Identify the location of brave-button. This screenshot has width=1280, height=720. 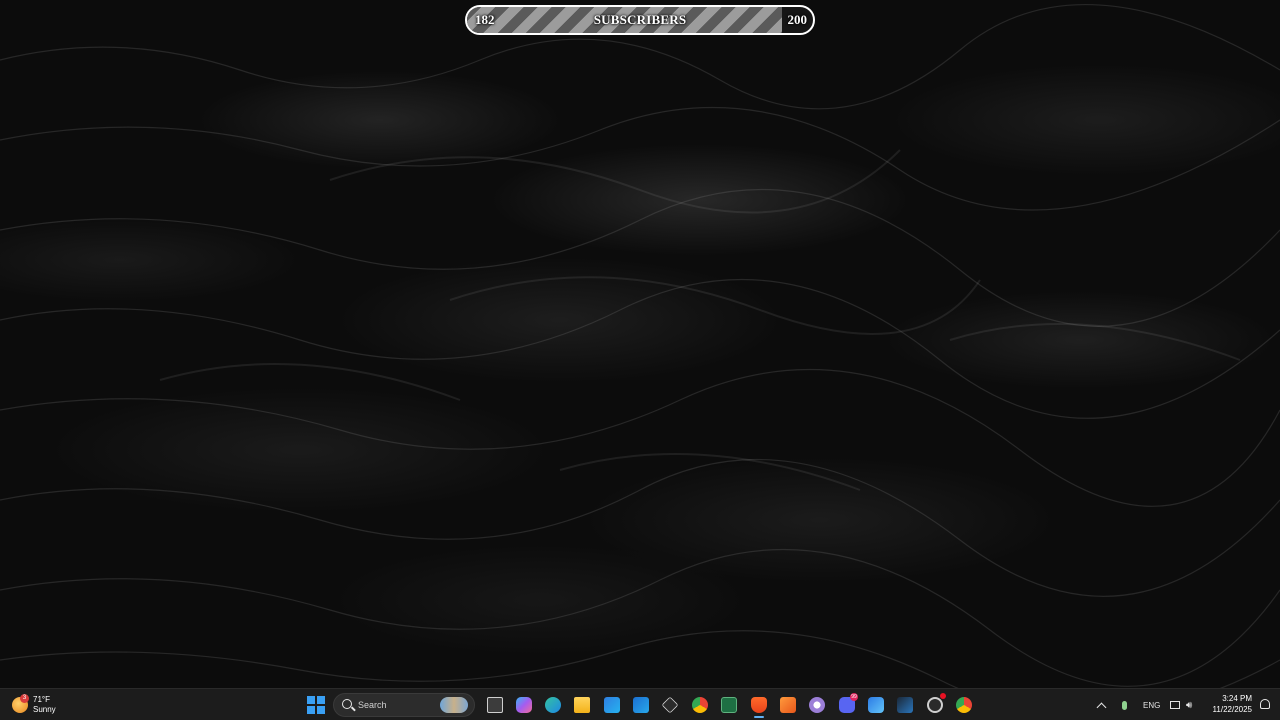
(759, 705).